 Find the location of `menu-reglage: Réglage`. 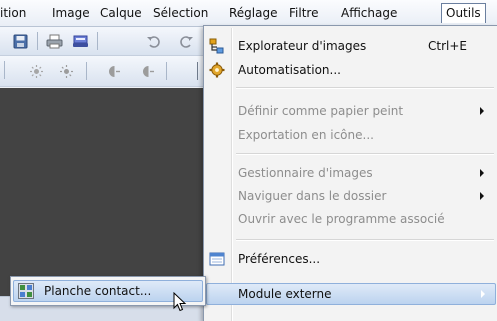

menu-reglage: Réglage is located at coordinates (253, 13).